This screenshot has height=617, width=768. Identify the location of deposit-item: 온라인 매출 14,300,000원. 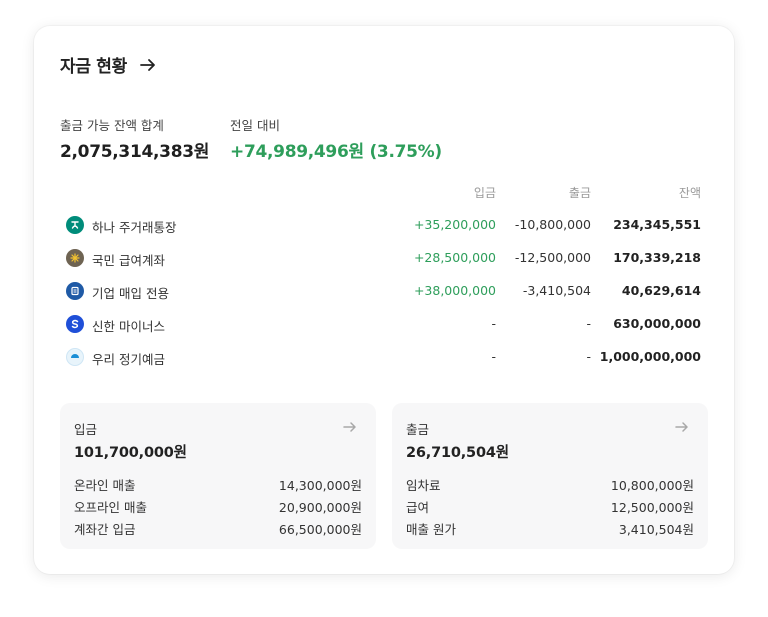
(218, 484).